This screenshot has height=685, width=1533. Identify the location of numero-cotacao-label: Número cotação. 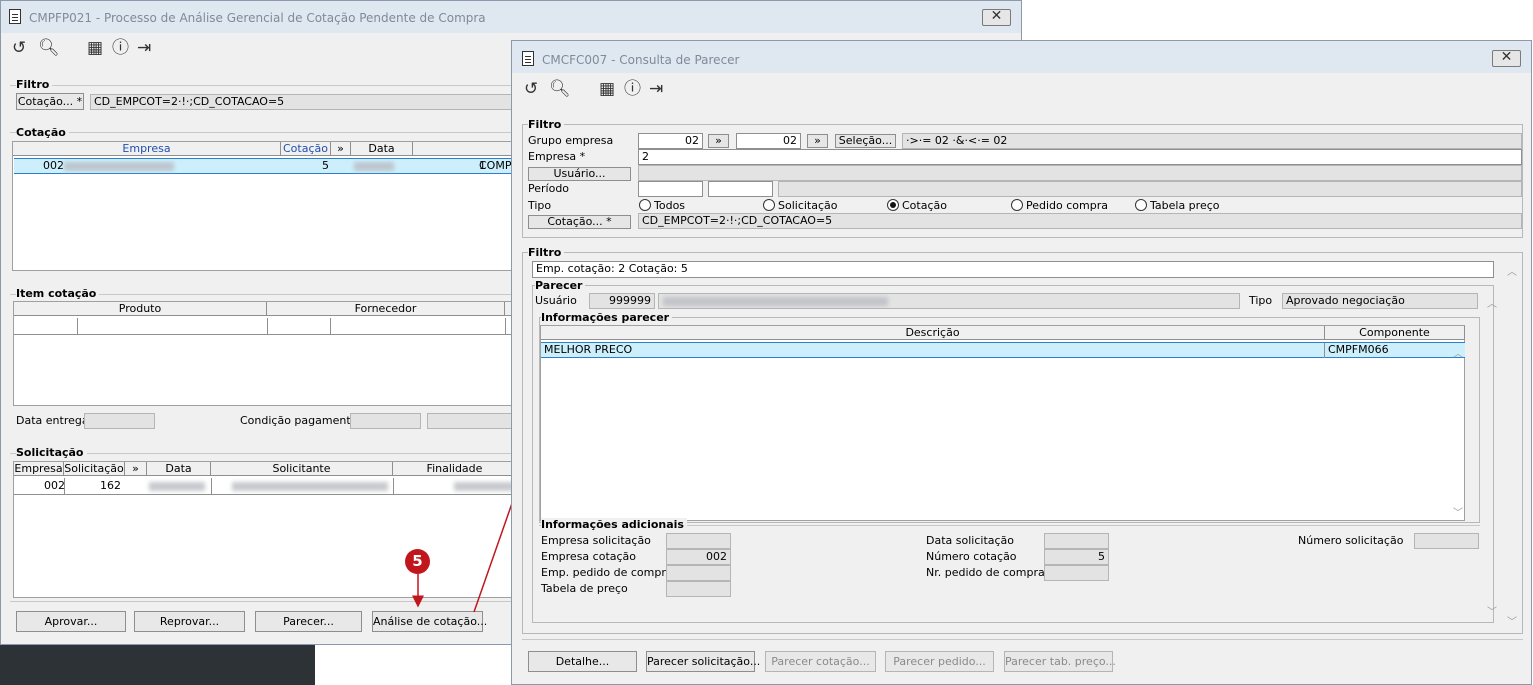
(971, 556).